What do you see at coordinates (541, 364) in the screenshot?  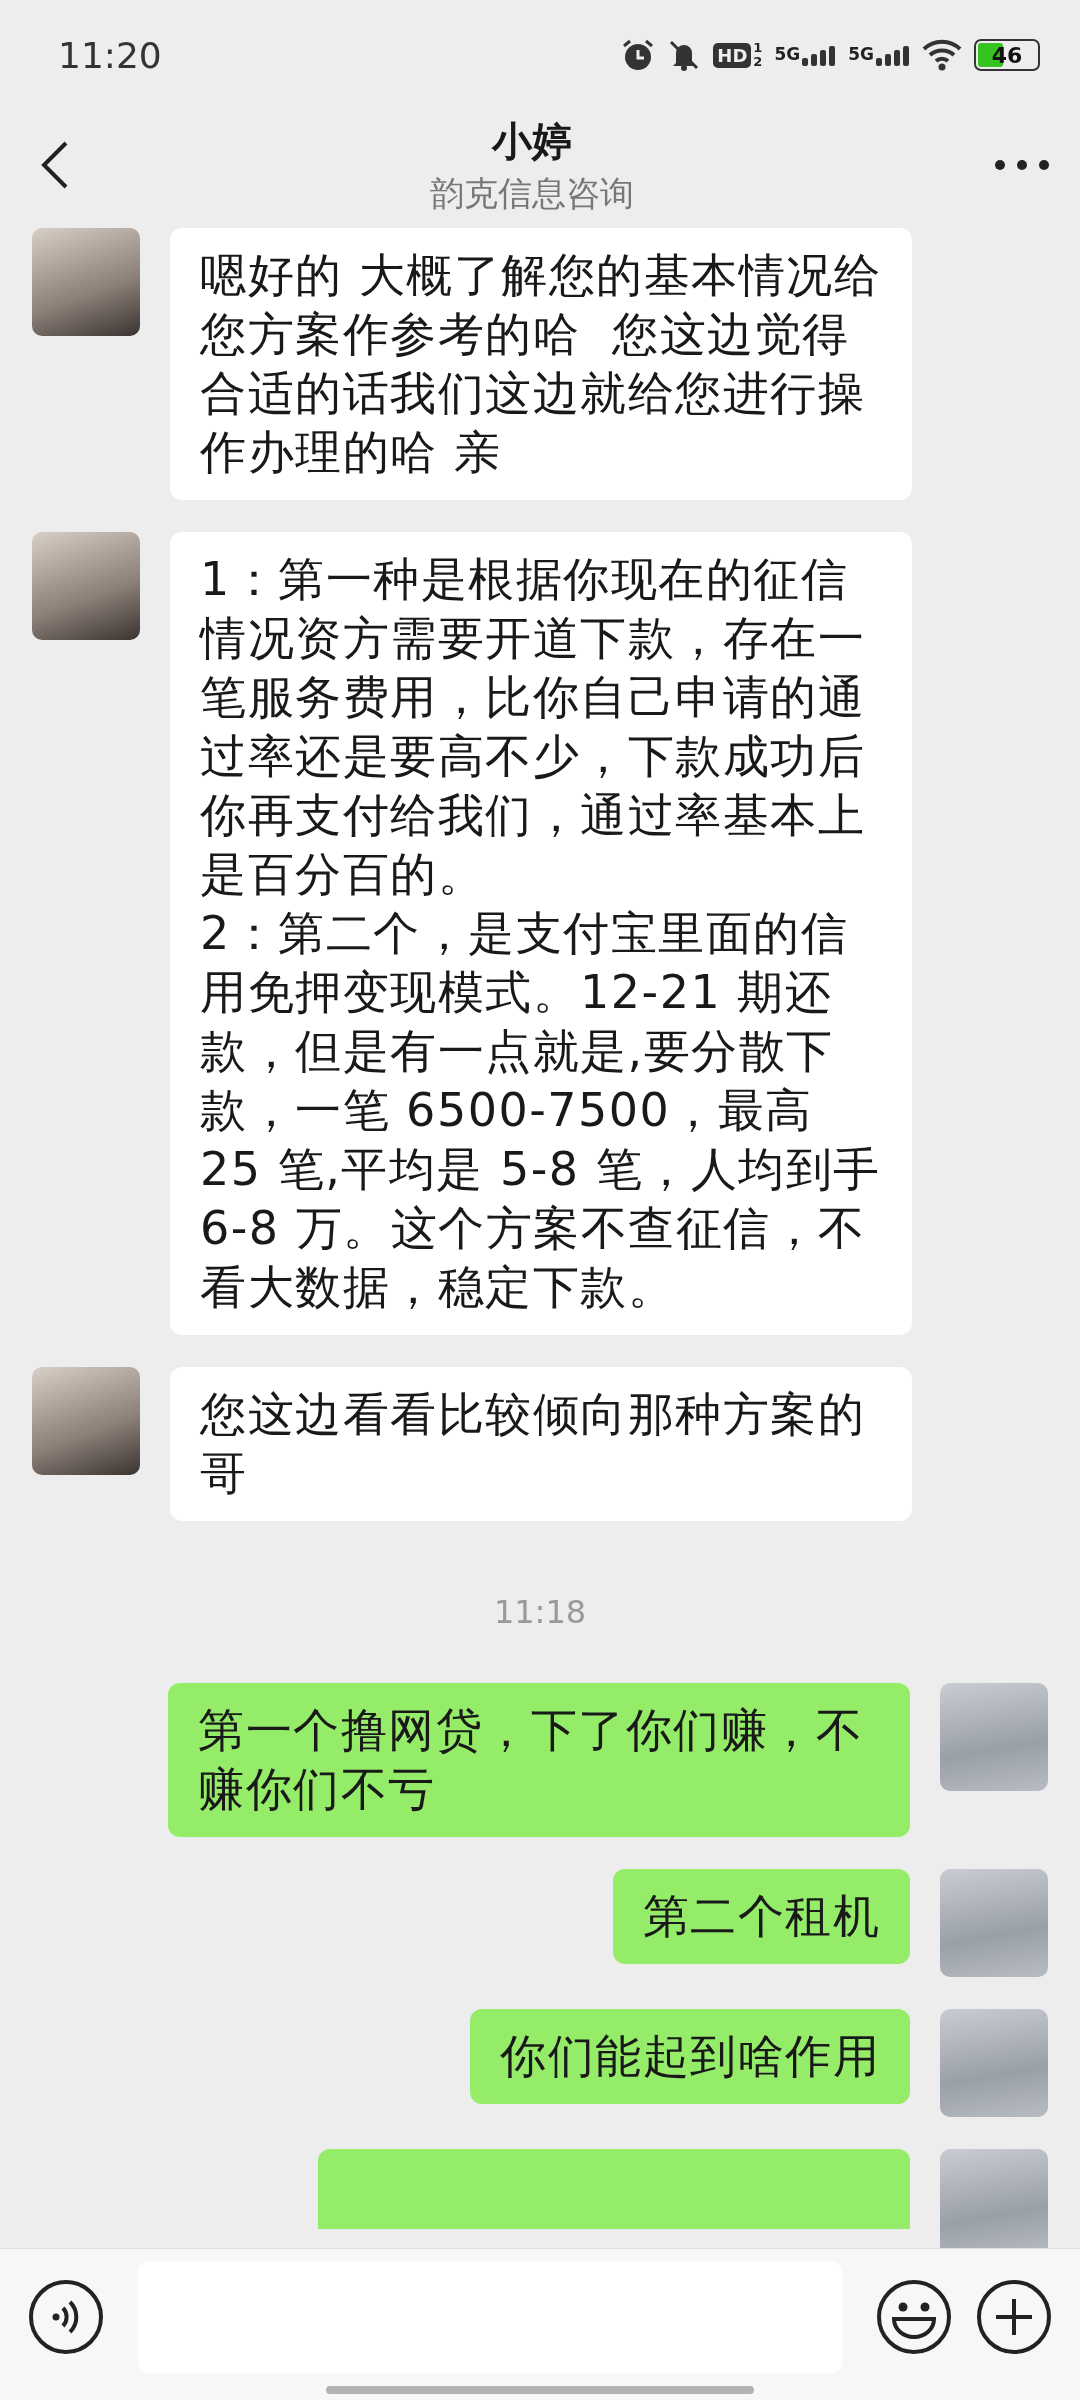 I see `message-bubble: 嗯好的 大概了解您的基本情况给您方案作参考的哈 您这边觉得合适的话我们这边就给您进行操作办理的哈 亲` at bounding box center [541, 364].